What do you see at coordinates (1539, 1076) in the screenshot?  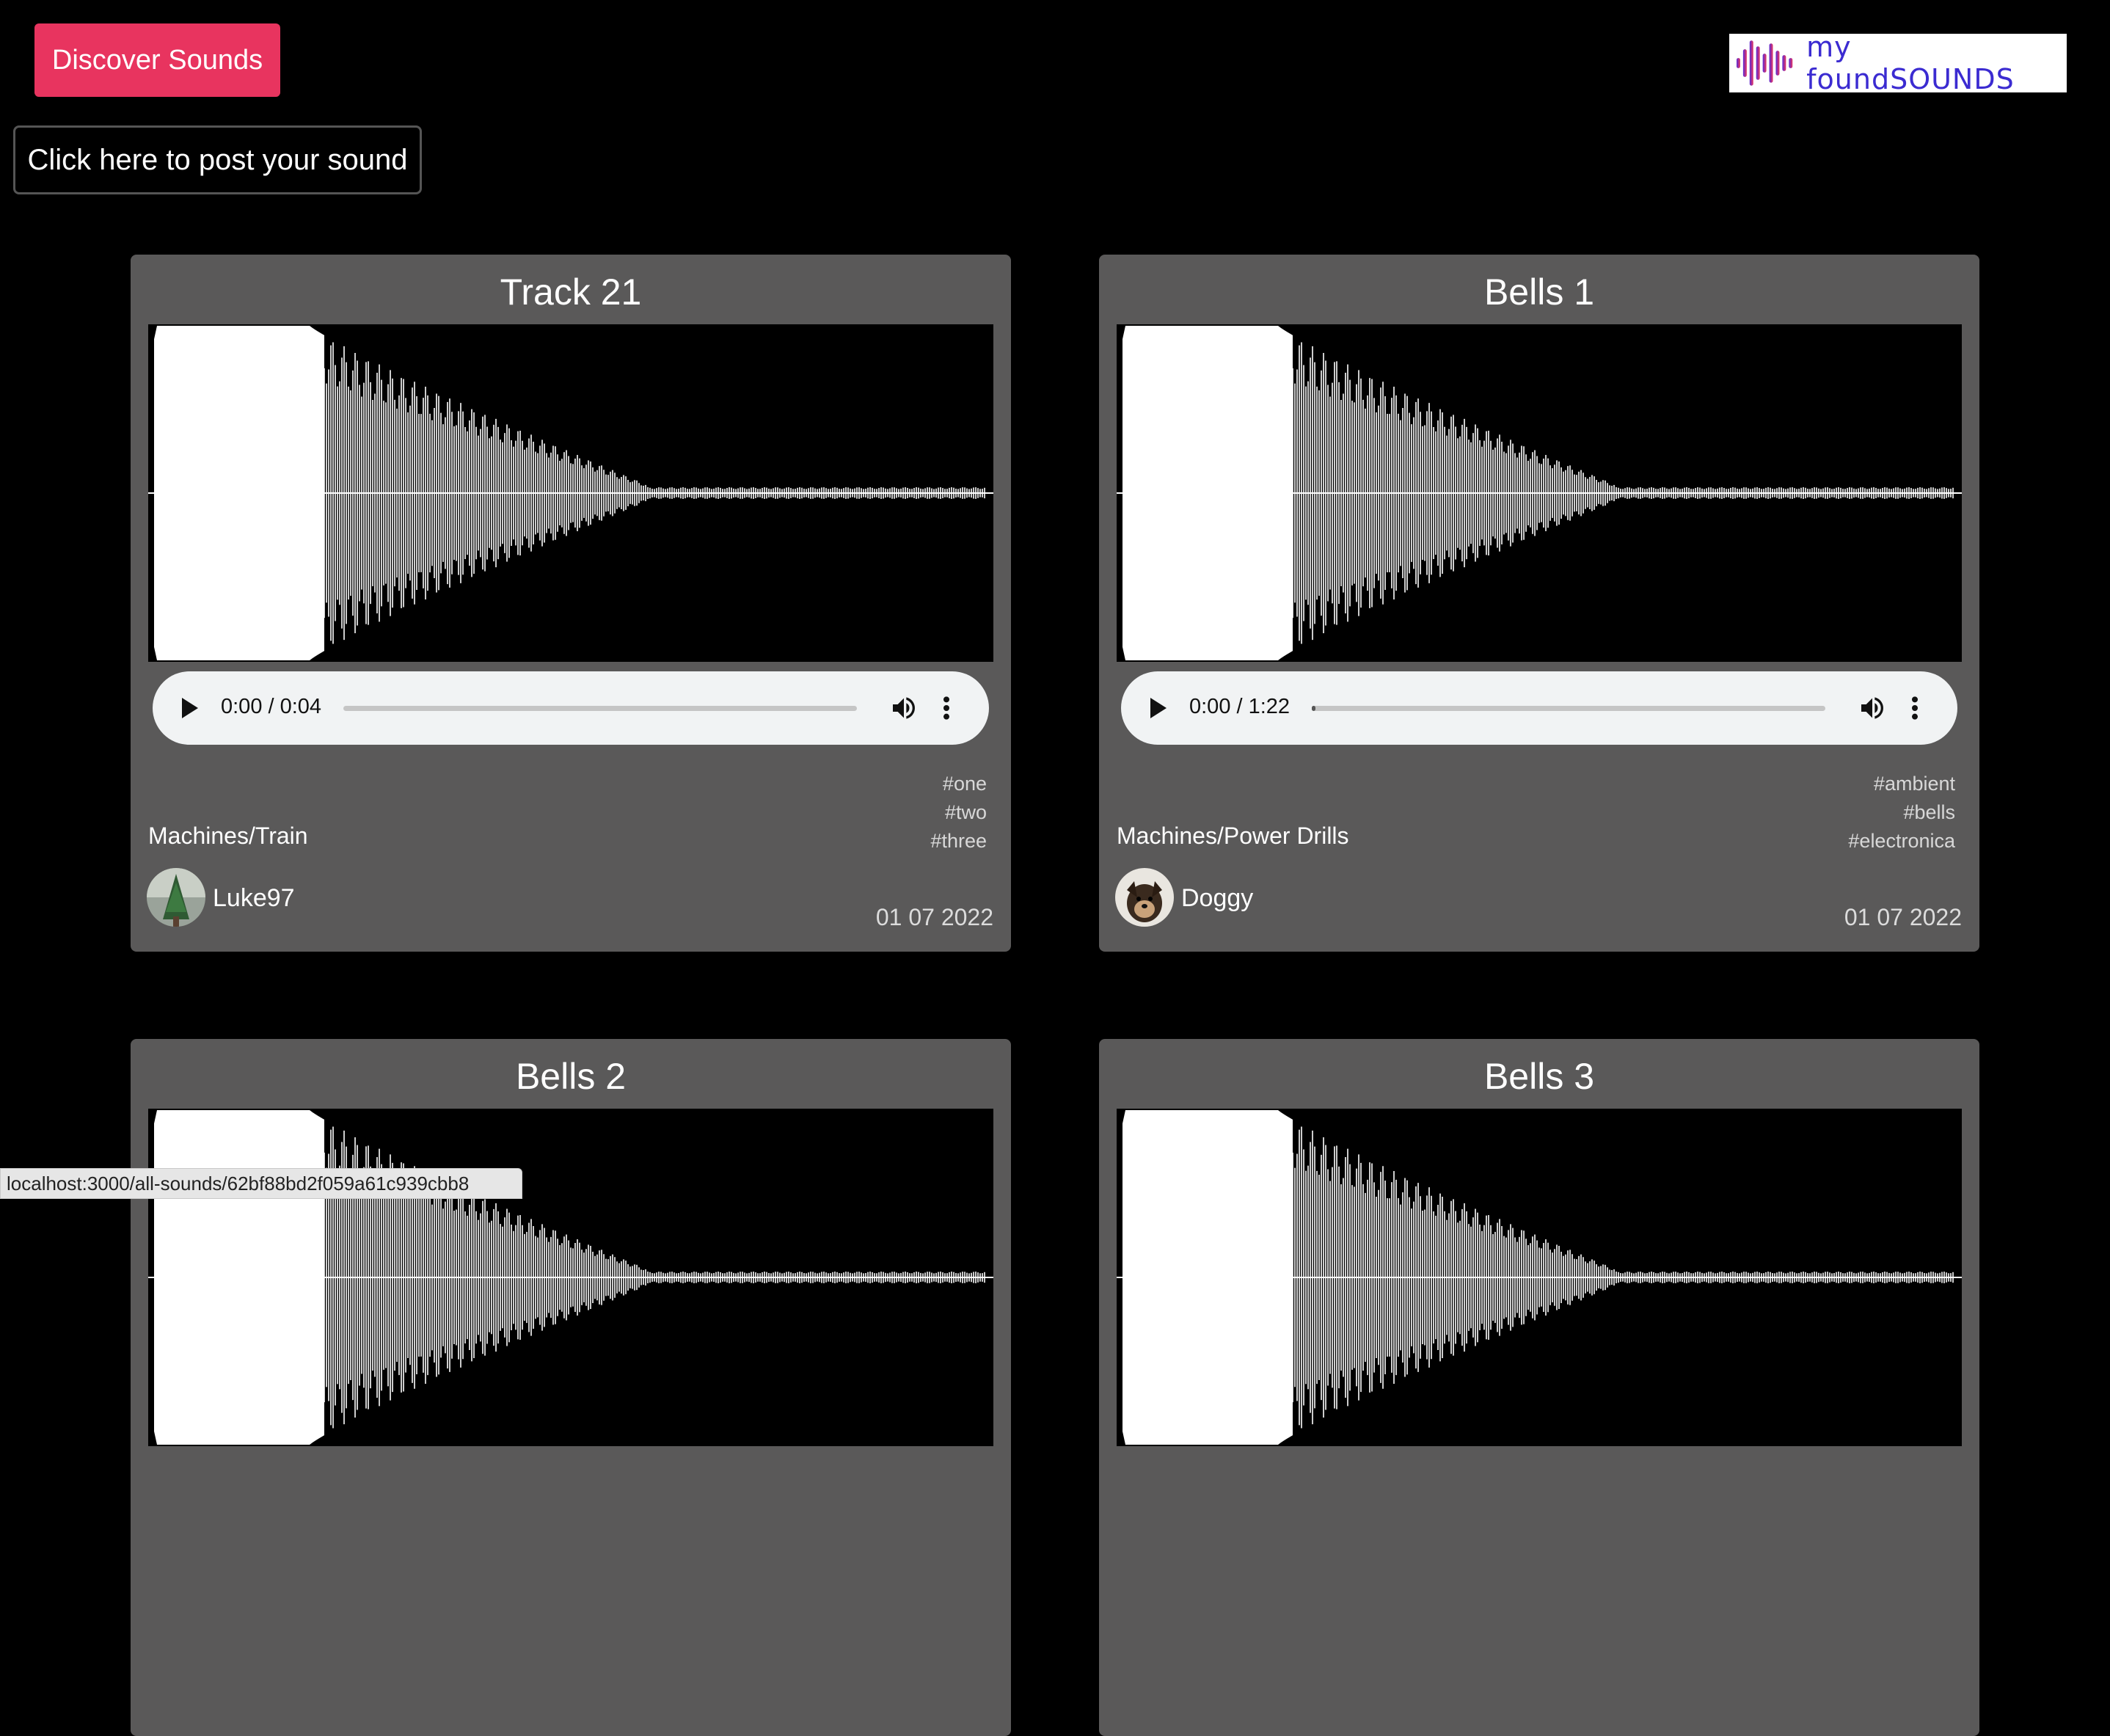 I see `sound-title: Bells 3` at bounding box center [1539, 1076].